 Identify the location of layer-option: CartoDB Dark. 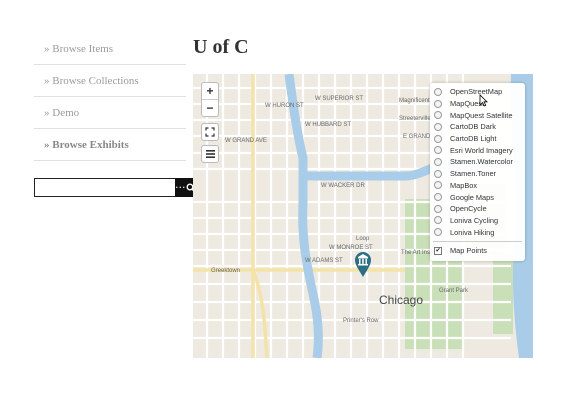
(477, 127).